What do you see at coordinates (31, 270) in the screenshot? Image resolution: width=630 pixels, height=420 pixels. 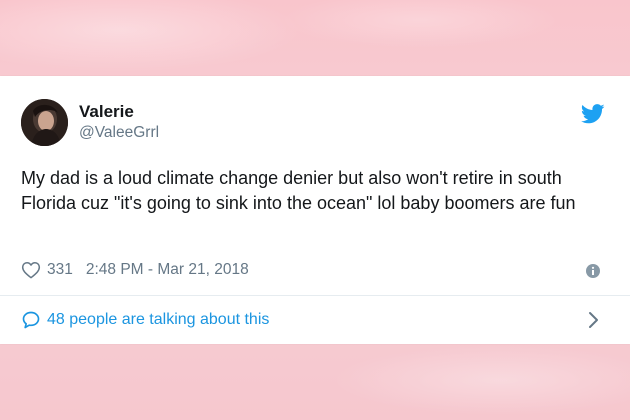 I see `heart-icon` at bounding box center [31, 270].